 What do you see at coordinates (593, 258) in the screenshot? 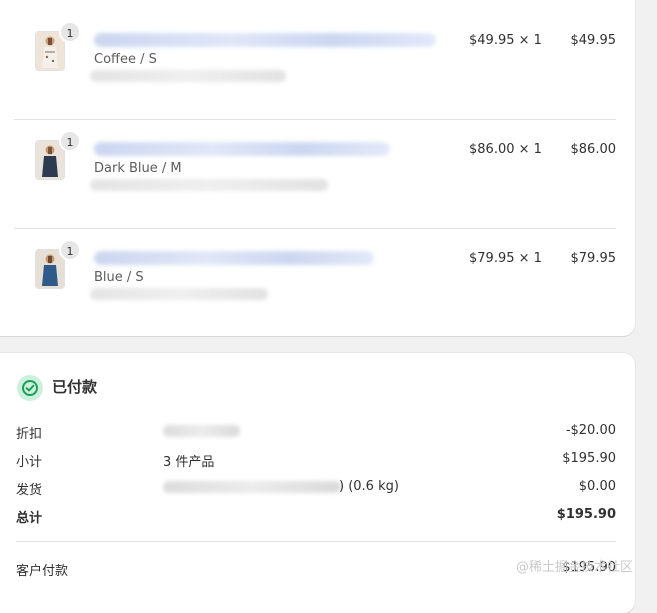
I see `line-total: $79.95` at bounding box center [593, 258].